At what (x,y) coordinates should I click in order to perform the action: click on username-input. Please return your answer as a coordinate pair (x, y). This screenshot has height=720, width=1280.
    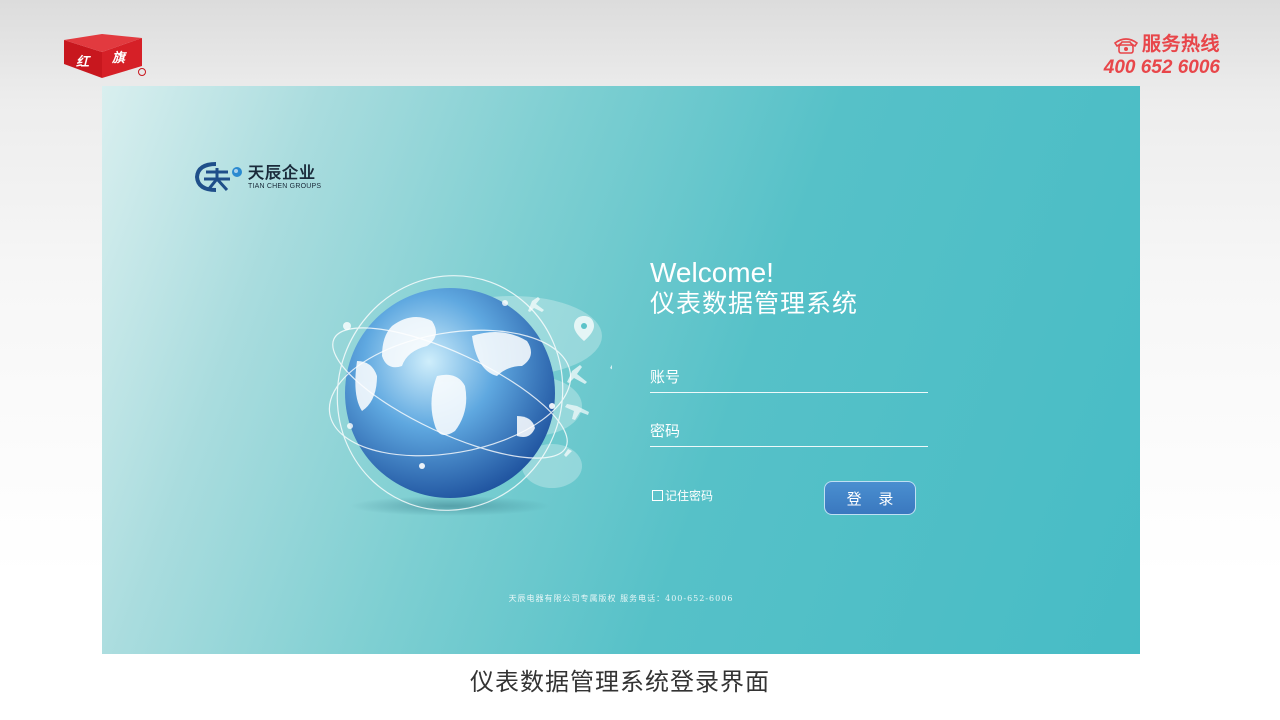
    Looking at the image, I should click on (789, 377).